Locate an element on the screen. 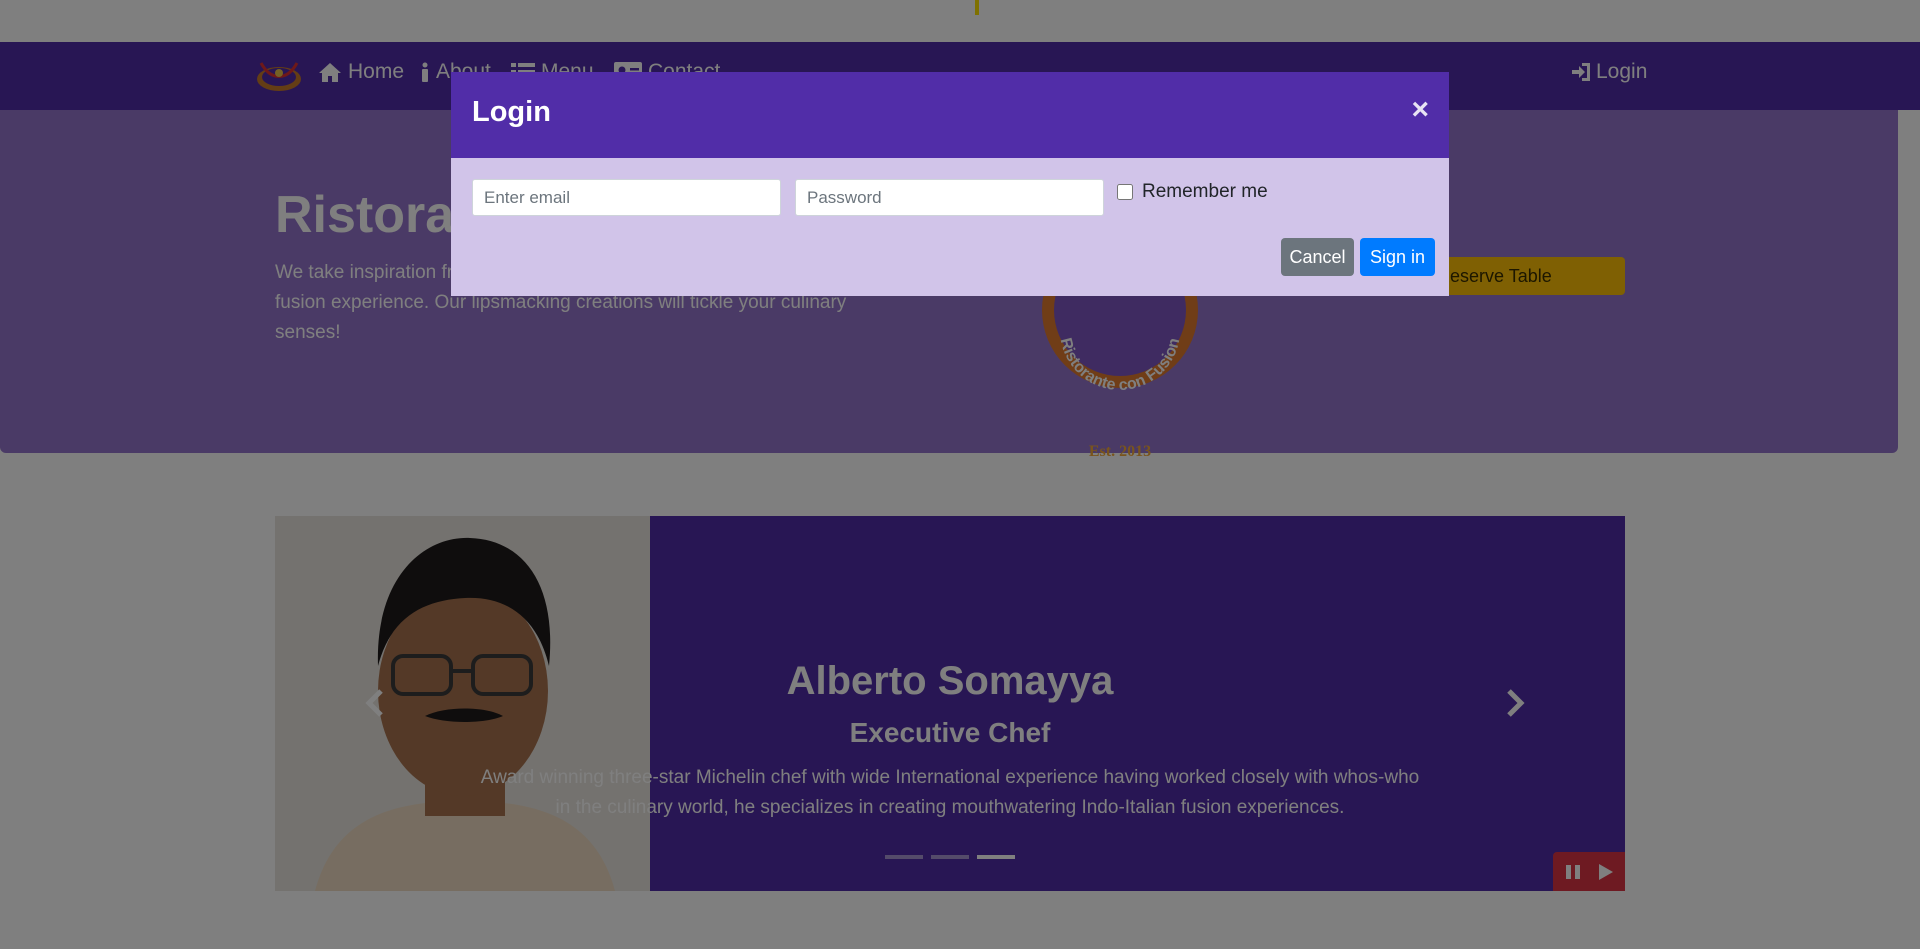 The height and width of the screenshot is (949, 1920). login-modal: Login × Remember me Cancel Sign in is located at coordinates (950, 184).